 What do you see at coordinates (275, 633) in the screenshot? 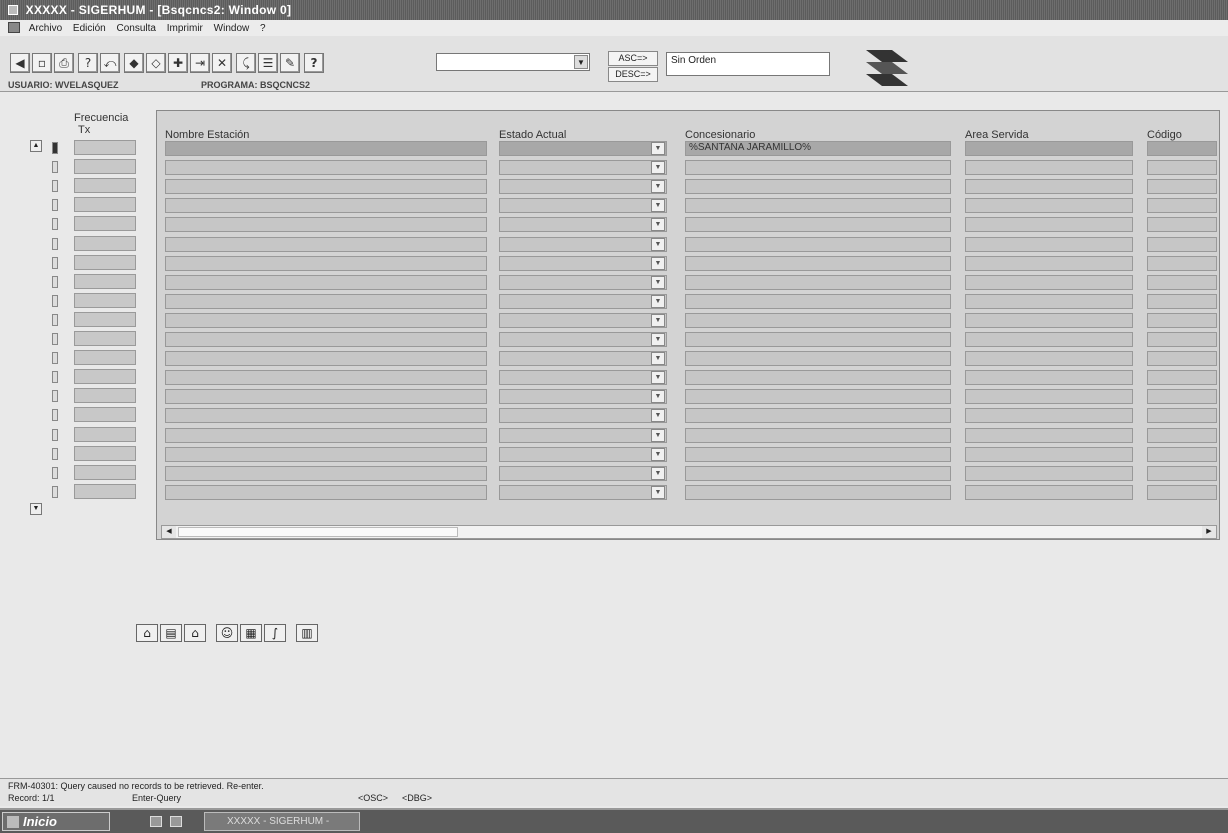
I see `signal-icon: ∫` at bounding box center [275, 633].